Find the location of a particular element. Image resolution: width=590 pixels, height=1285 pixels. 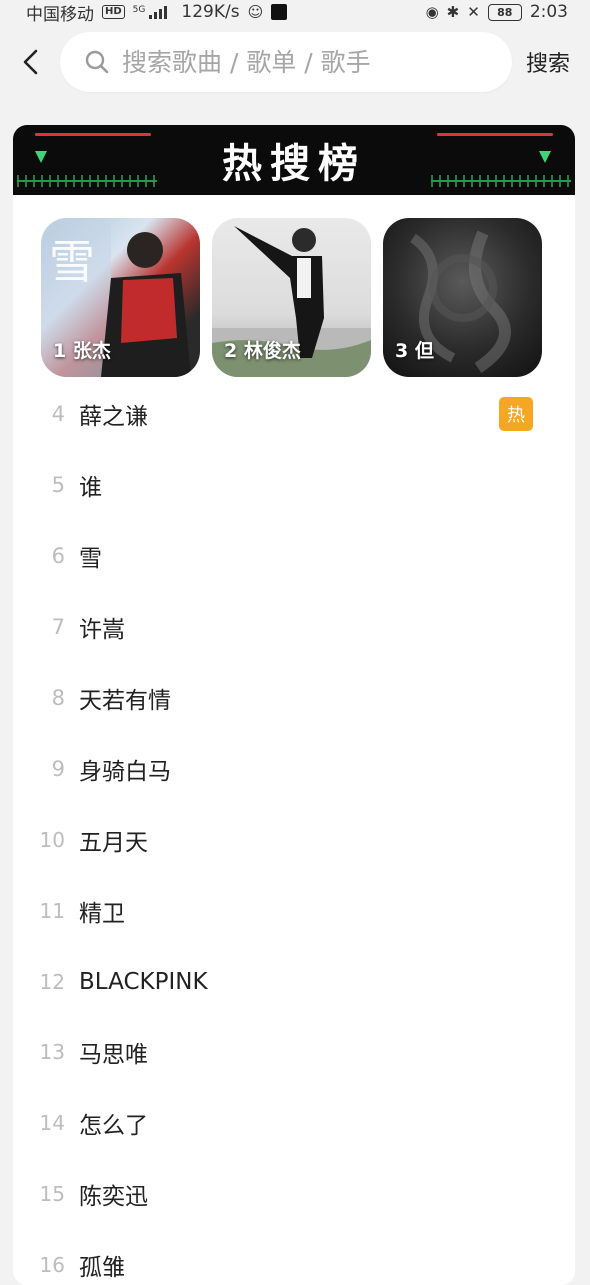

list-item: 9 身骑白马 is located at coordinates (294, 768).